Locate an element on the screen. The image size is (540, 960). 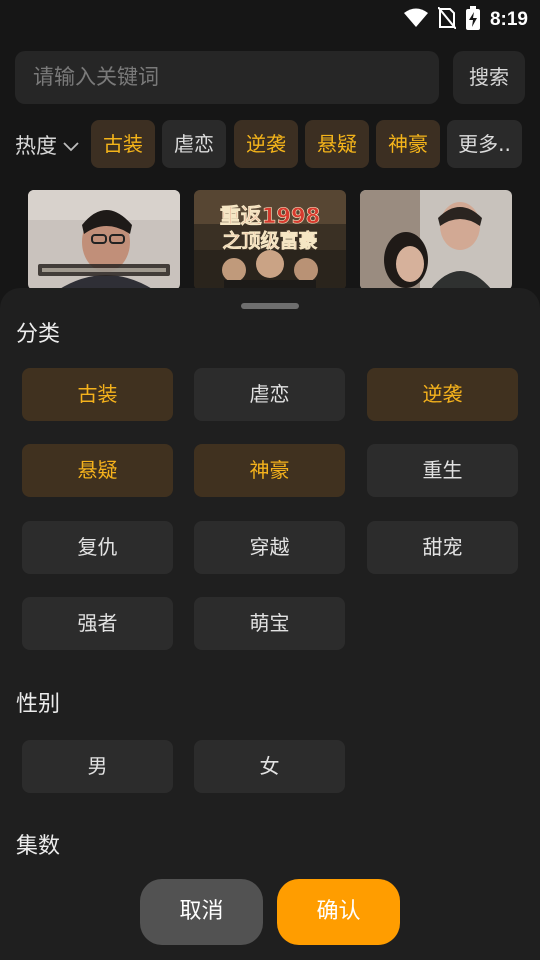
category-option-2: 逆袭 is located at coordinates (442, 394).